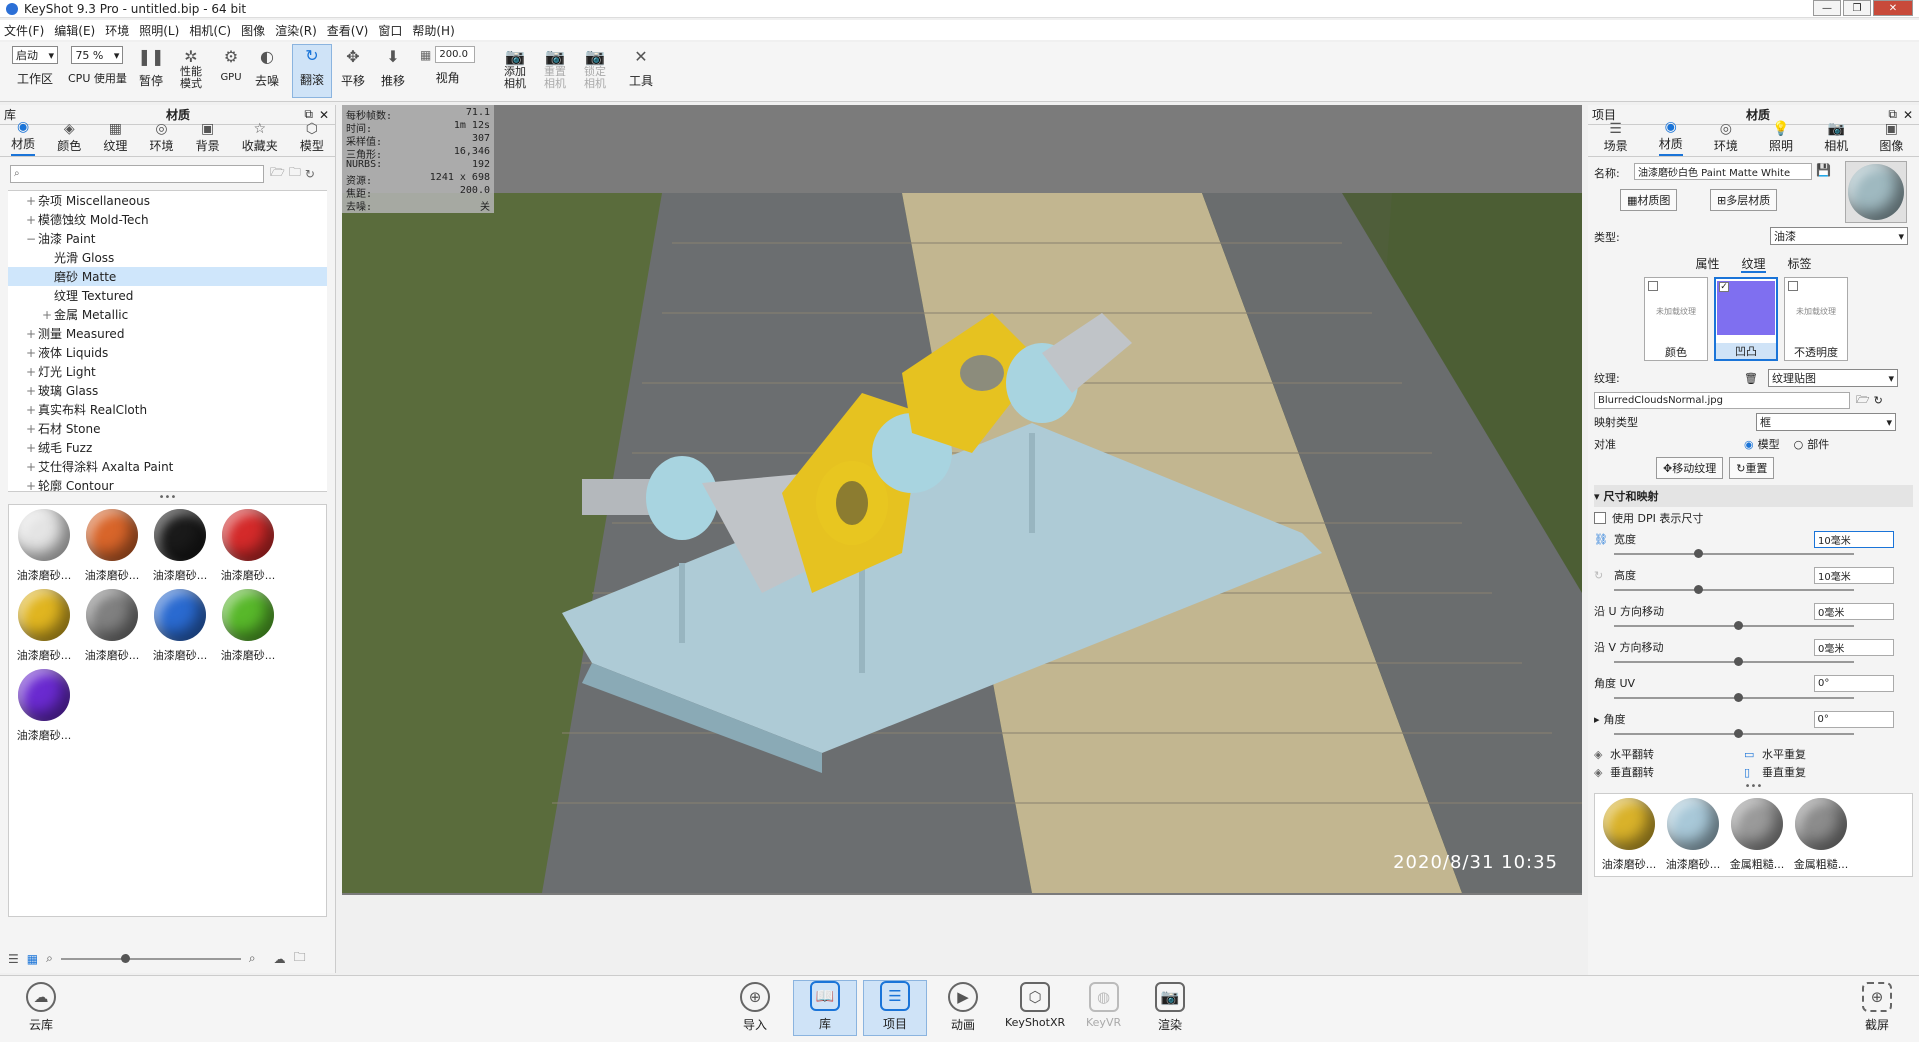 Image resolution: width=1919 pixels, height=1042 pixels. Describe the element at coordinates (1707, 264) in the screenshot. I see `subtab-properties: 属性` at that location.